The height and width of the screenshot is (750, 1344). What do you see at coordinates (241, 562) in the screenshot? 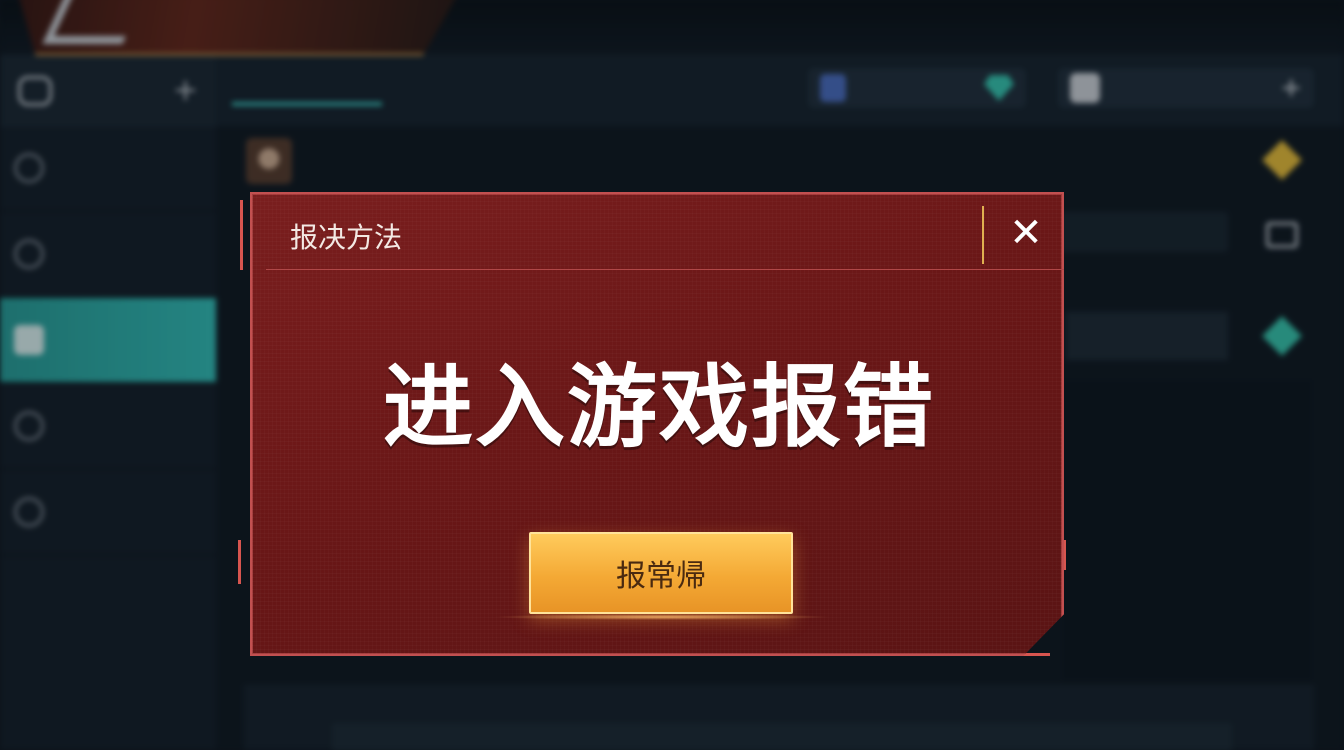
I see `dialog-frame-decoration` at bounding box center [241, 562].